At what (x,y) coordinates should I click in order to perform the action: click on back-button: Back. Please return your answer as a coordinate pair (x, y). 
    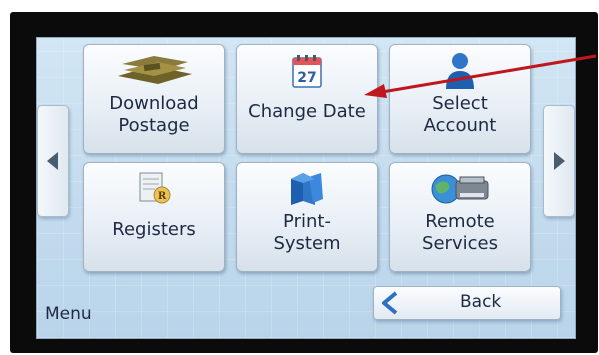
    Looking at the image, I should click on (467, 303).